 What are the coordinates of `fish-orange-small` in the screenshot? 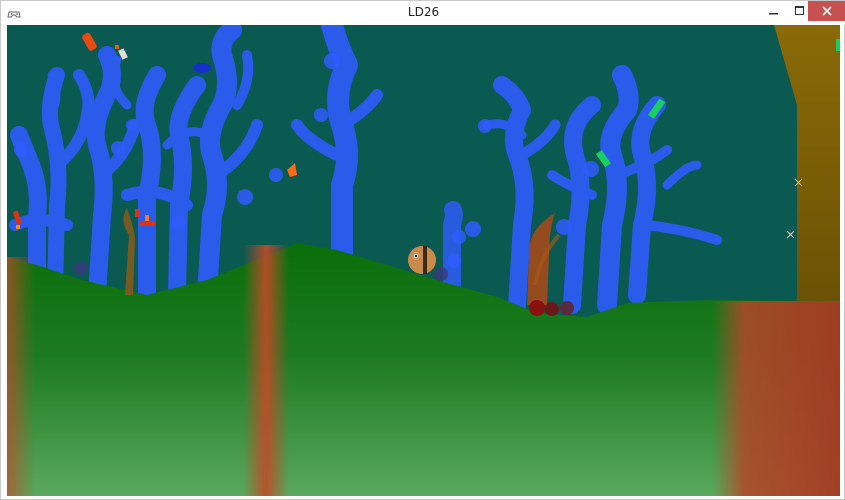 It's located at (292, 170).